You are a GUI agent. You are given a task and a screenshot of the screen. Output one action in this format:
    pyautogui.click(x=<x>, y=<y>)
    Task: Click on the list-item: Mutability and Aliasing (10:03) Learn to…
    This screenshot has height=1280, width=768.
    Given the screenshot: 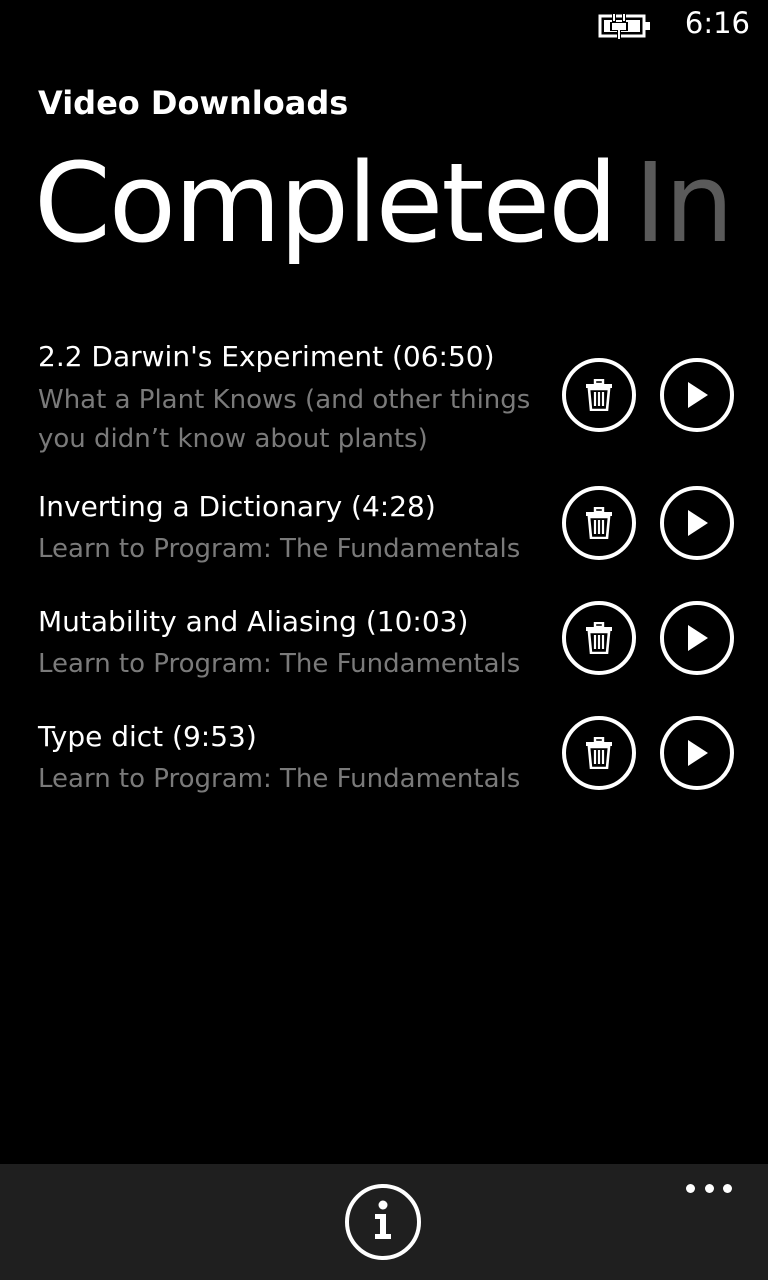 What is the action you would take?
    pyautogui.click(x=384, y=646)
    